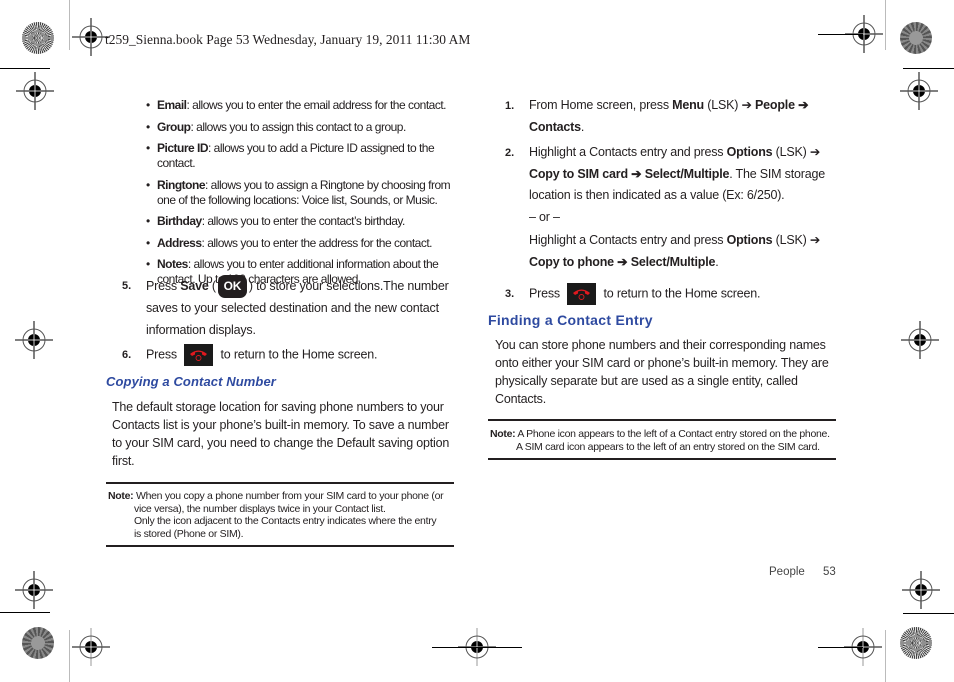  Describe the element at coordinates (510, 153) in the screenshot. I see `step-number: 2.` at that location.